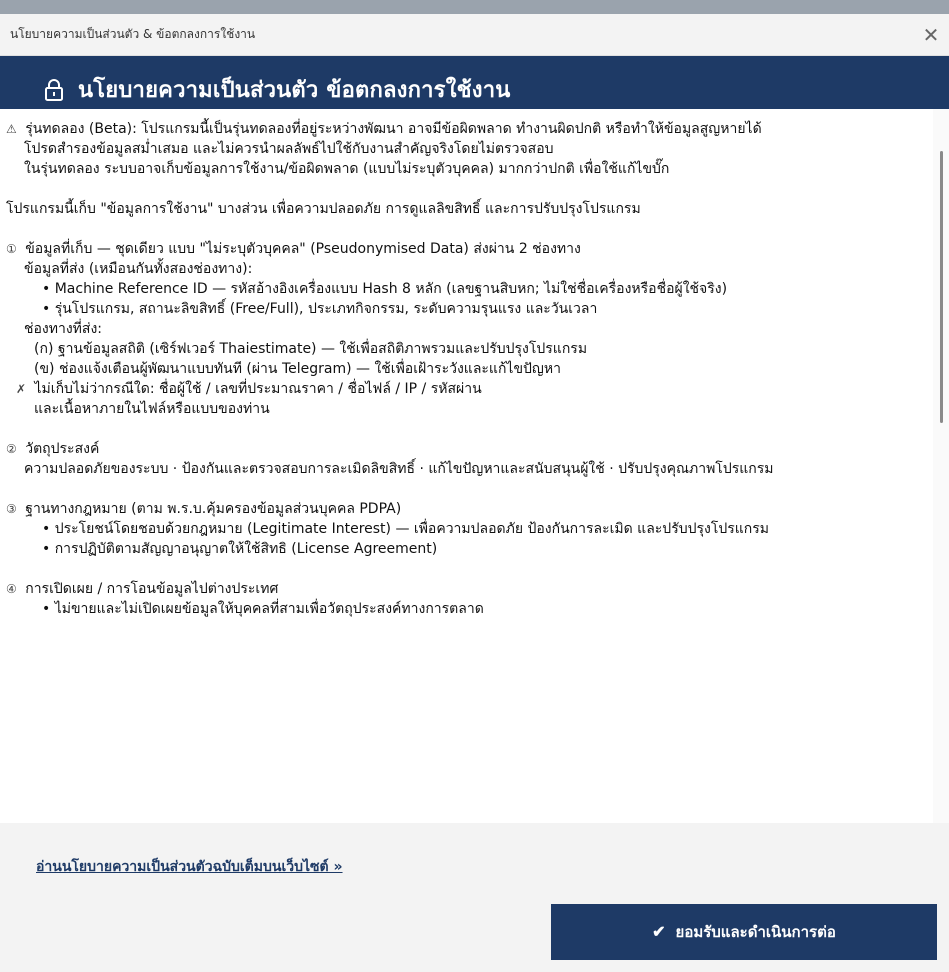  Describe the element at coordinates (659, 932) in the screenshot. I see `check-icon: ✔` at that location.